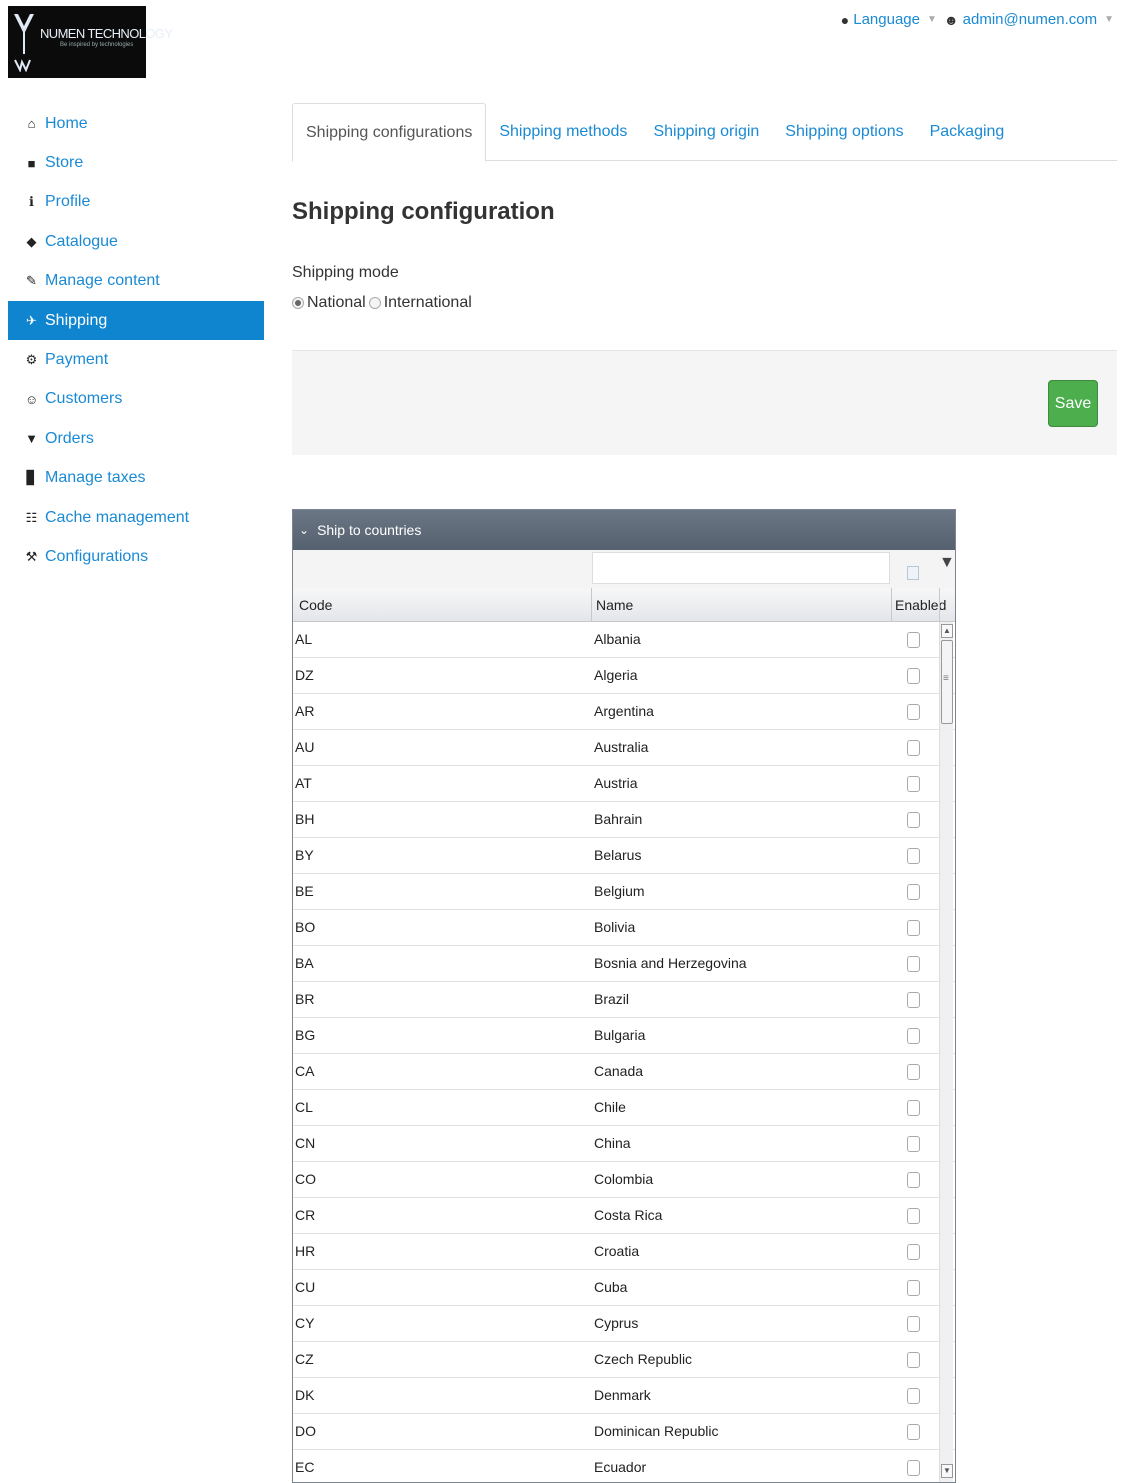 The width and height of the screenshot is (1125, 1483). What do you see at coordinates (947, 682) in the screenshot?
I see `scrollbar-thumb` at bounding box center [947, 682].